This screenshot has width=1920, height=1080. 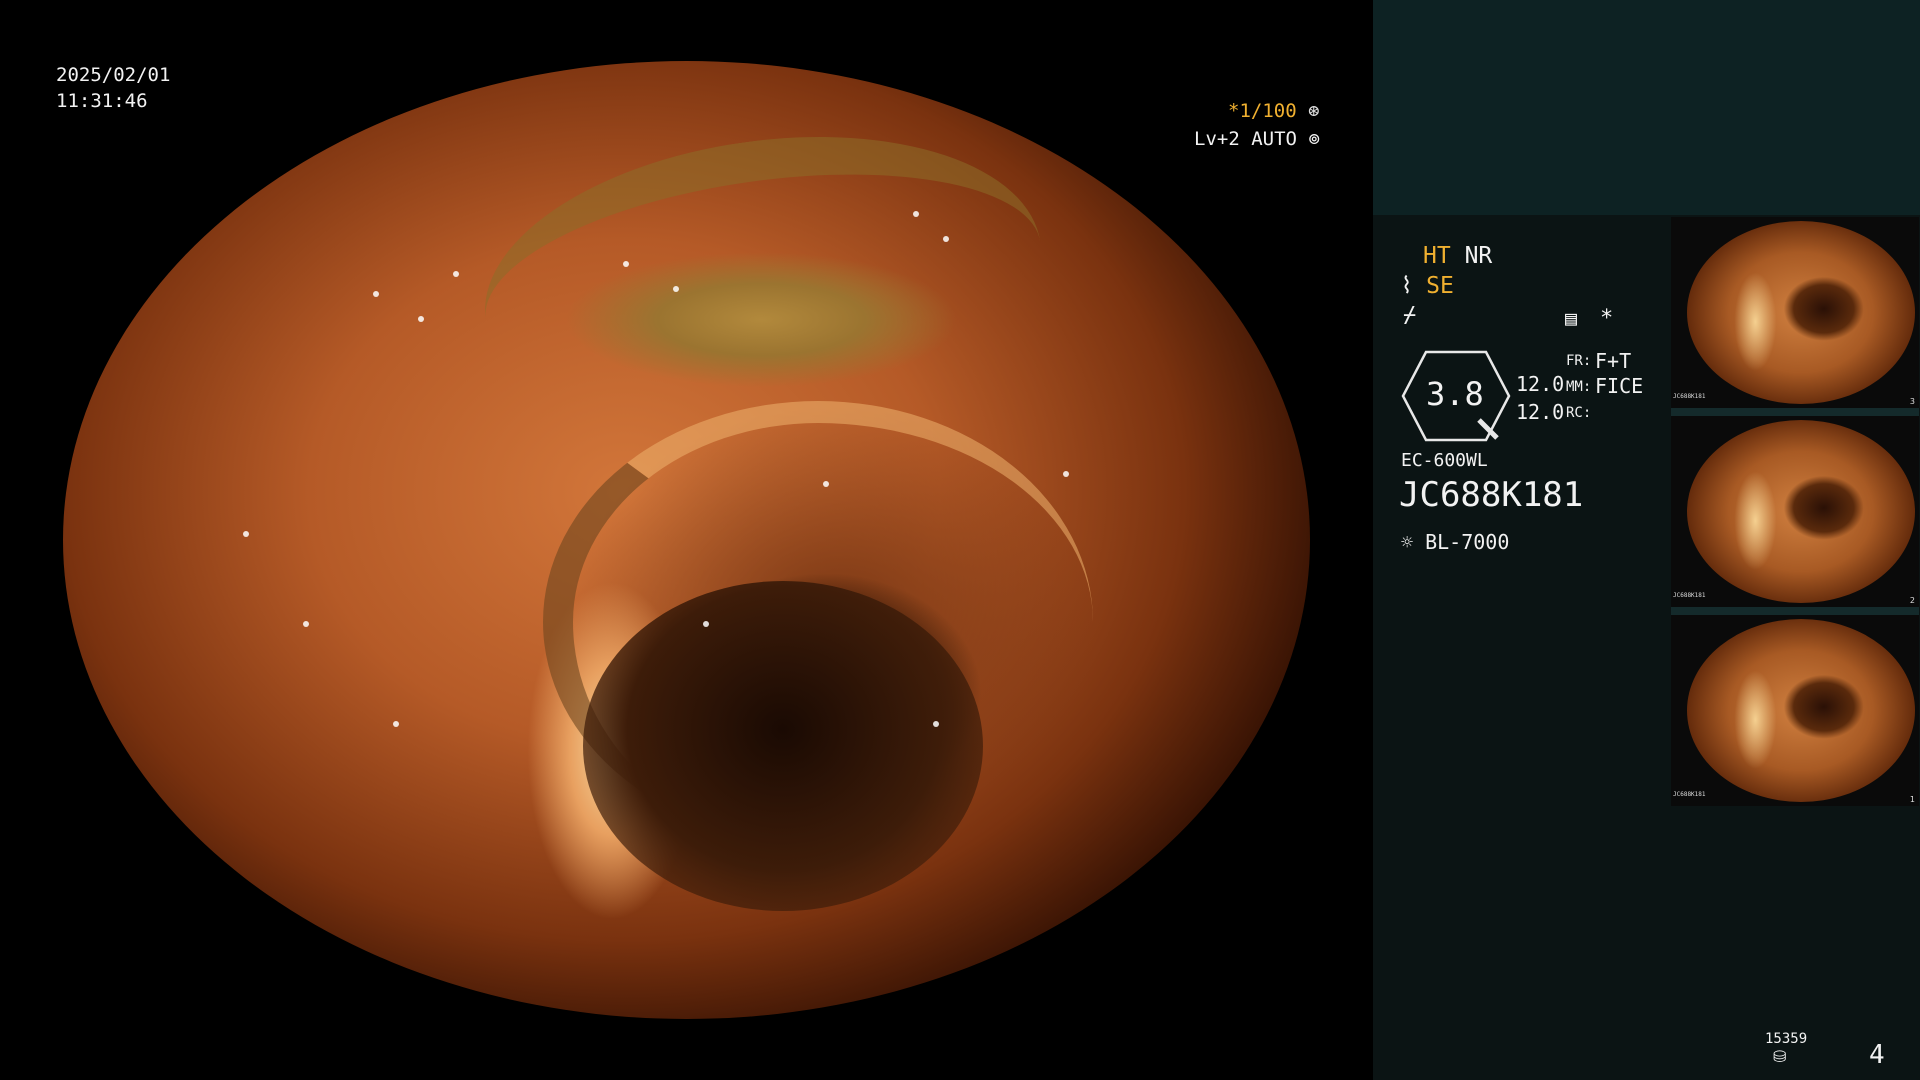 I want to click on mm-label: MM:, so click(x=1579, y=387).